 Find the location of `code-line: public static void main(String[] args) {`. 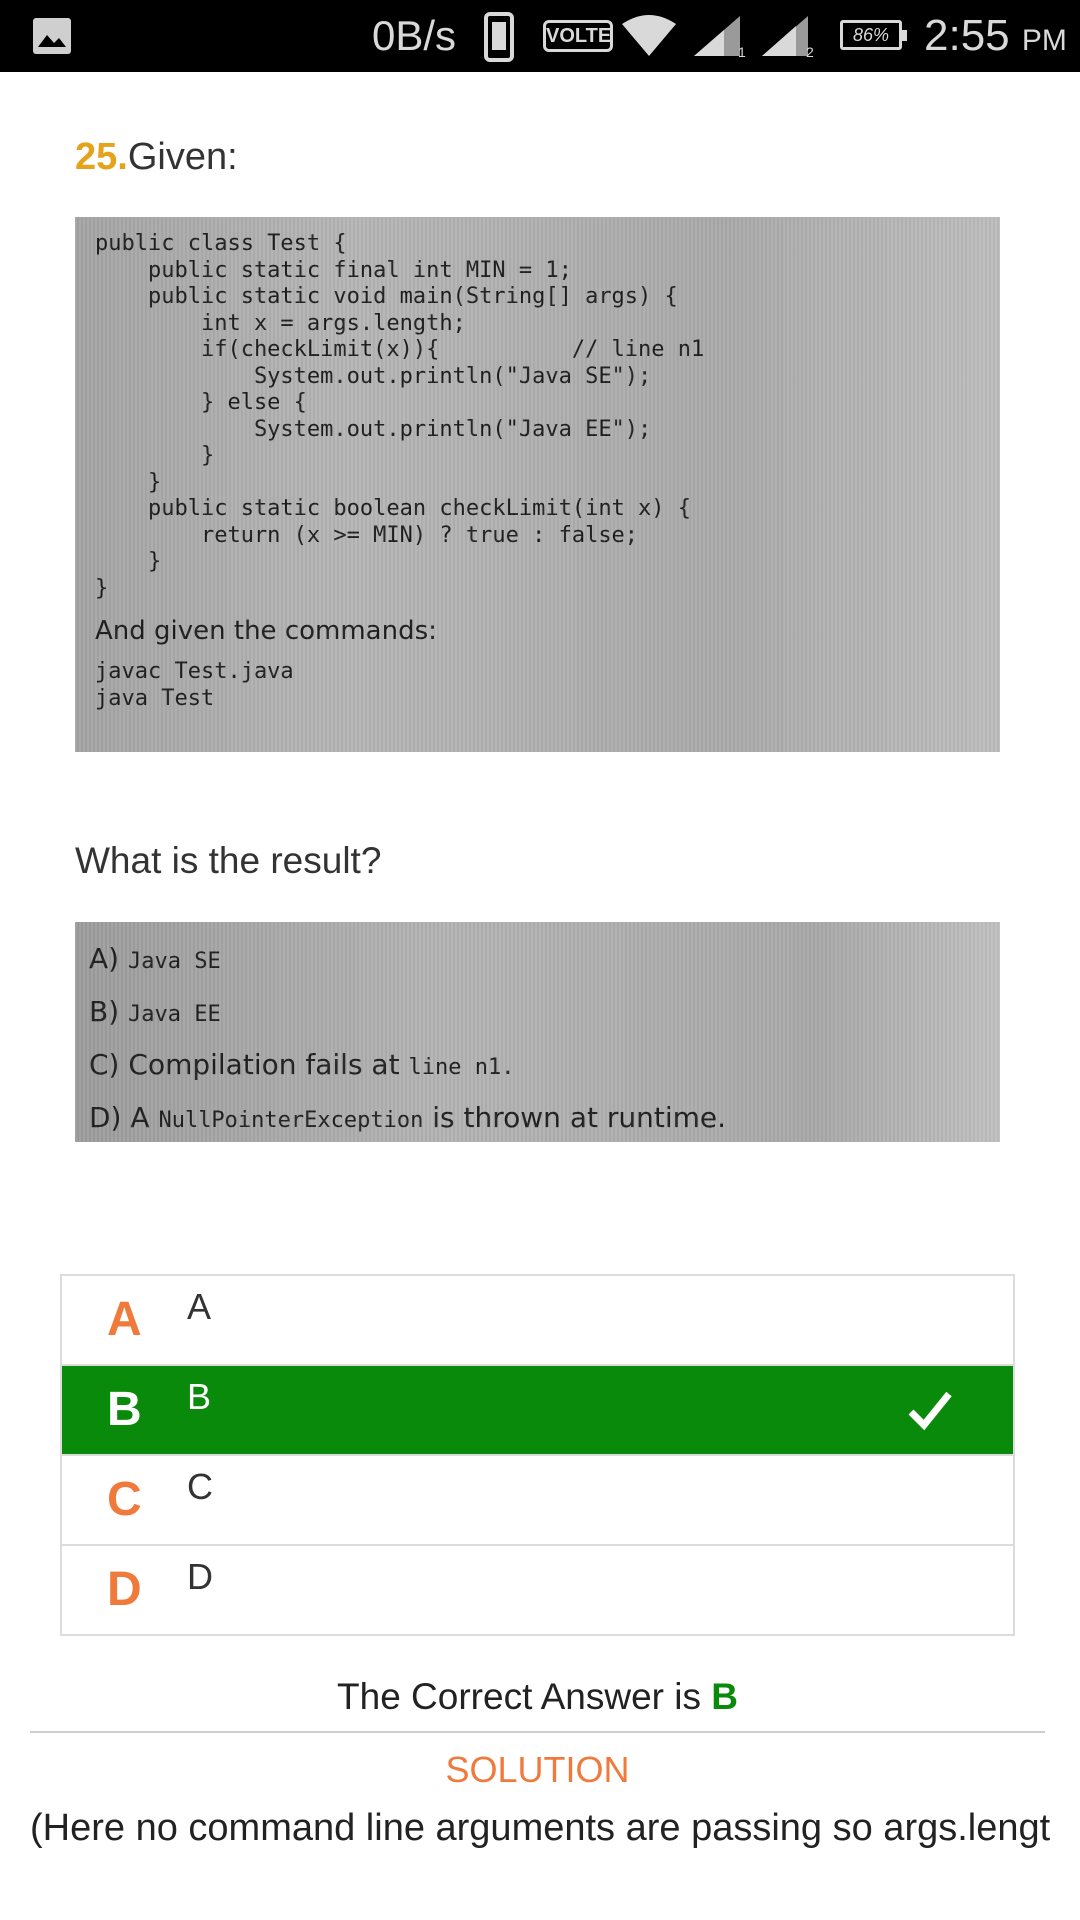

code-line: public static void main(String[] args) { is located at coordinates (386, 296).